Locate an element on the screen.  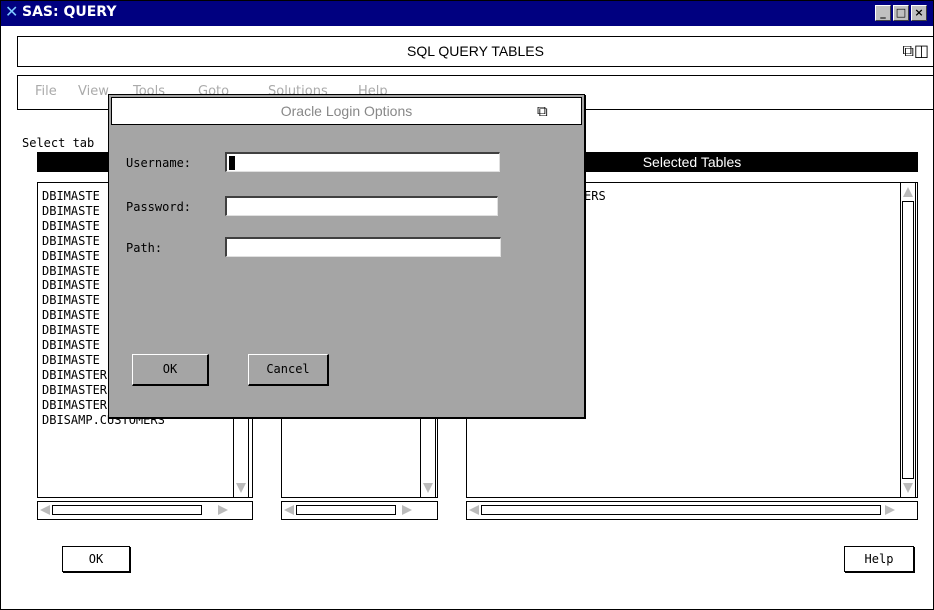
selected-table-item: ERS is located at coordinates (595, 196).